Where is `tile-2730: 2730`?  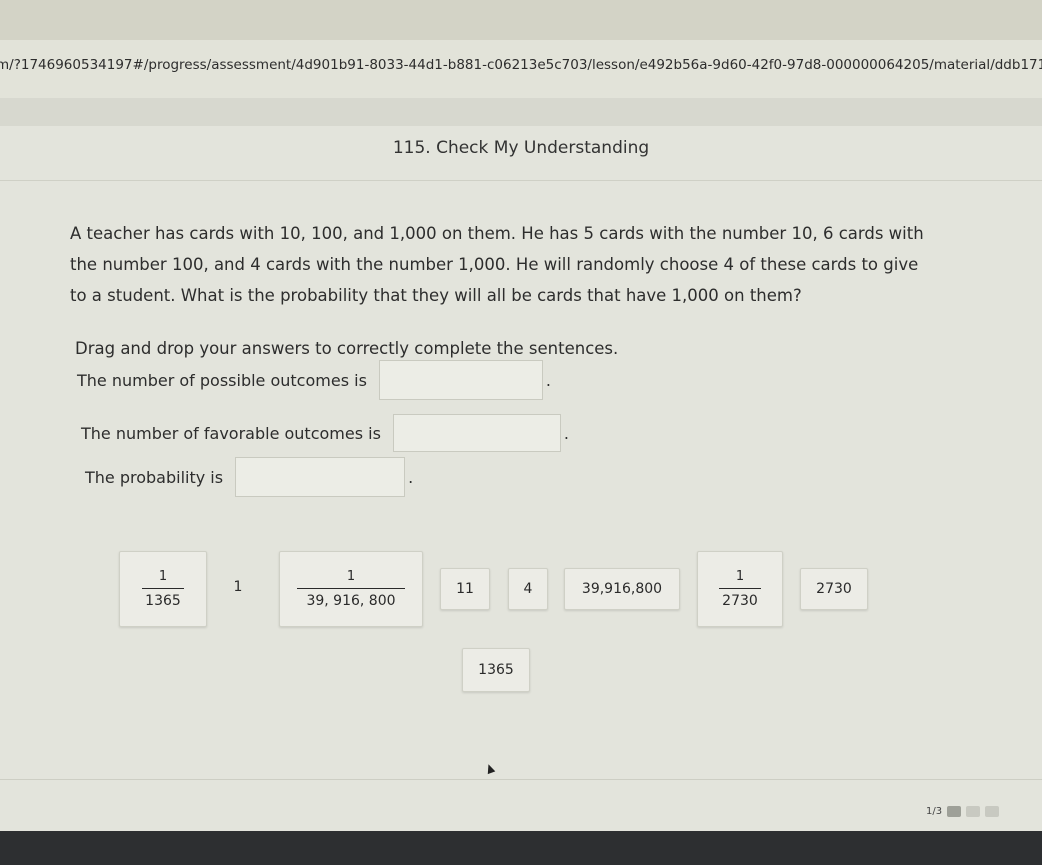 tile-2730: 2730 is located at coordinates (834, 589).